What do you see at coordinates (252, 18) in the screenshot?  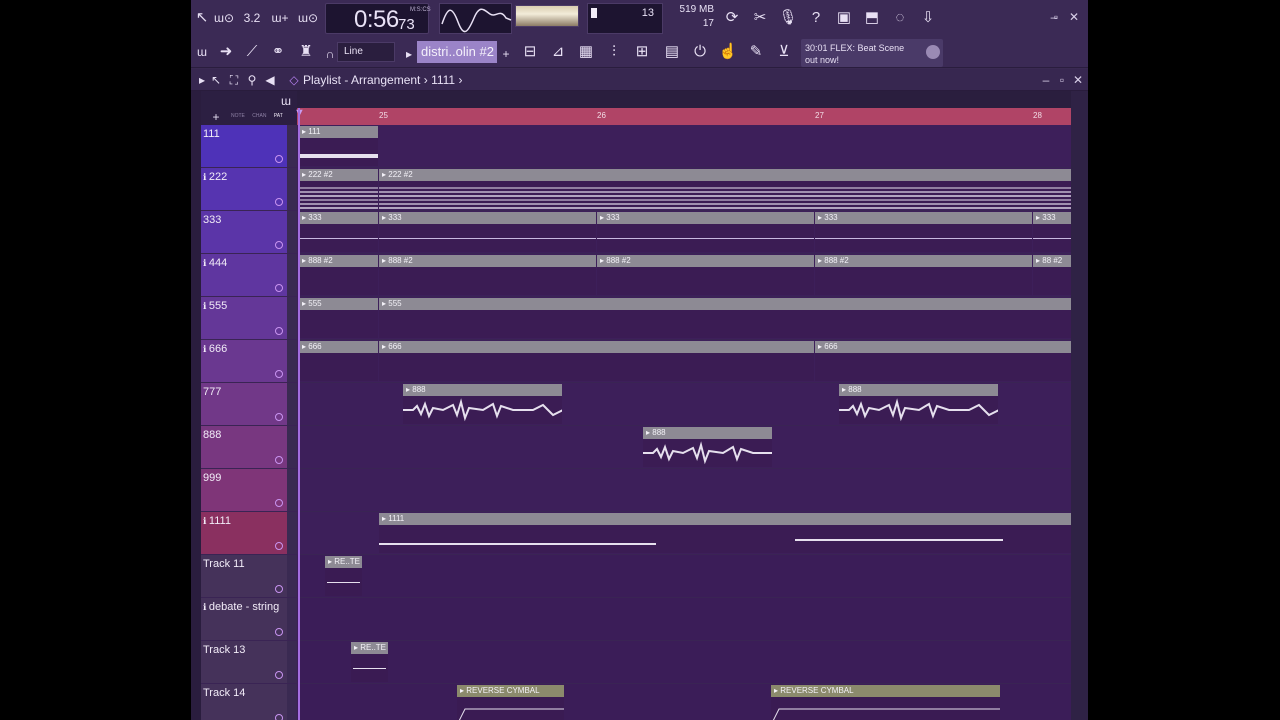 I see `tempo-icon: 3.2` at bounding box center [252, 18].